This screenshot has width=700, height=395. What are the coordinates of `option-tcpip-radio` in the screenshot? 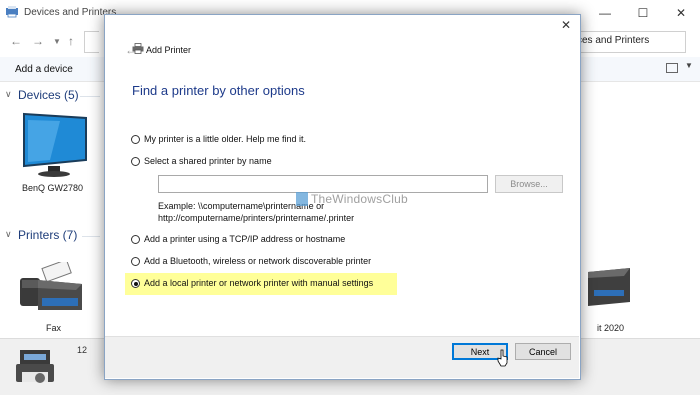 It's located at (135, 239).